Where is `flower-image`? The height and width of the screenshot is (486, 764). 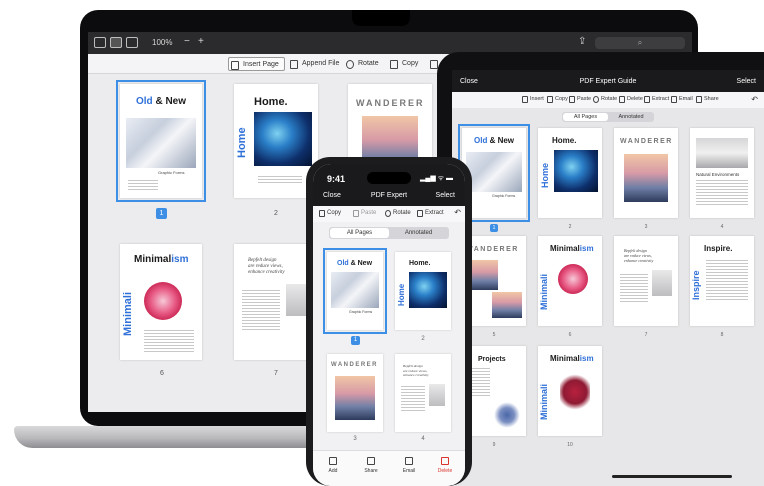 flower-image is located at coordinates (163, 301).